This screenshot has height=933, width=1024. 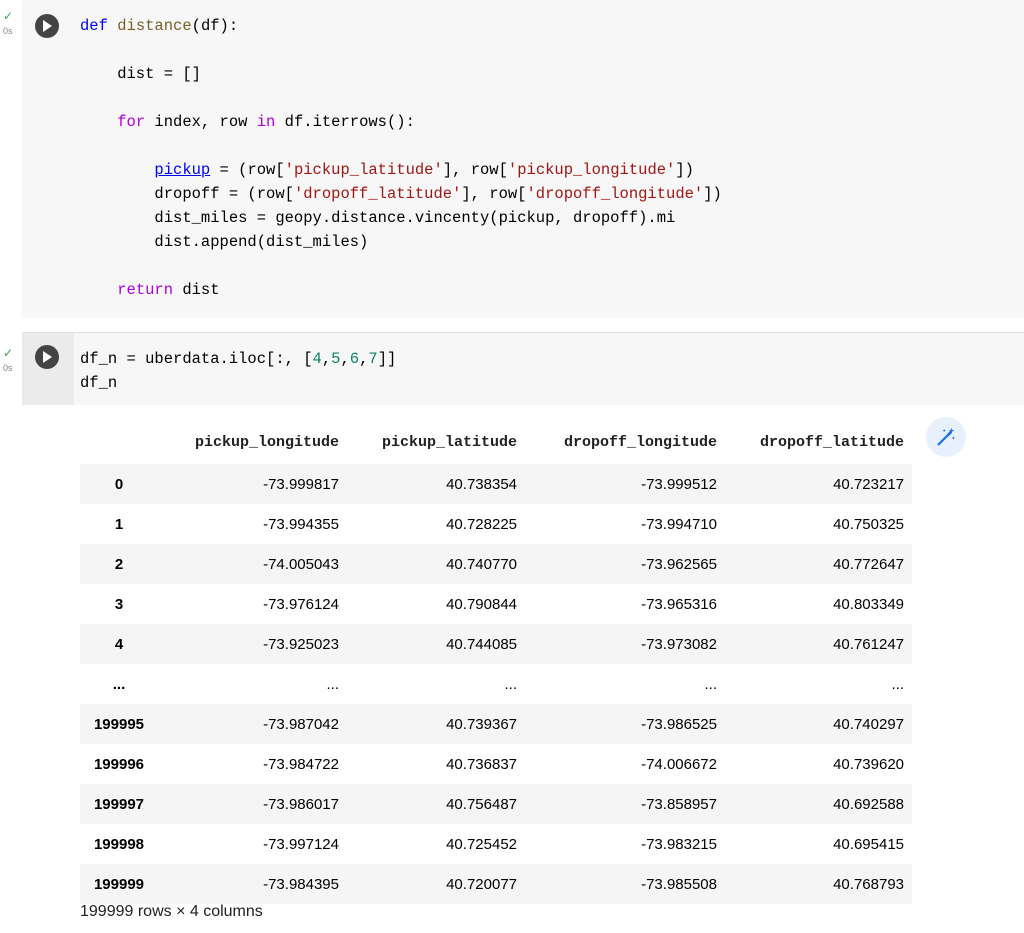 I want to click on table-cell: 40.790844, so click(x=481, y=604).